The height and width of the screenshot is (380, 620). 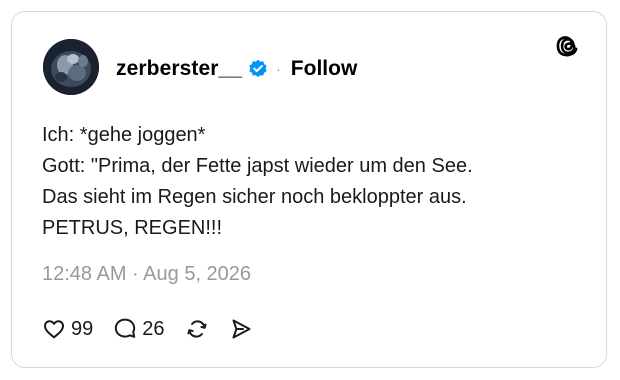 I want to click on follow-button: Follow, so click(x=324, y=69).